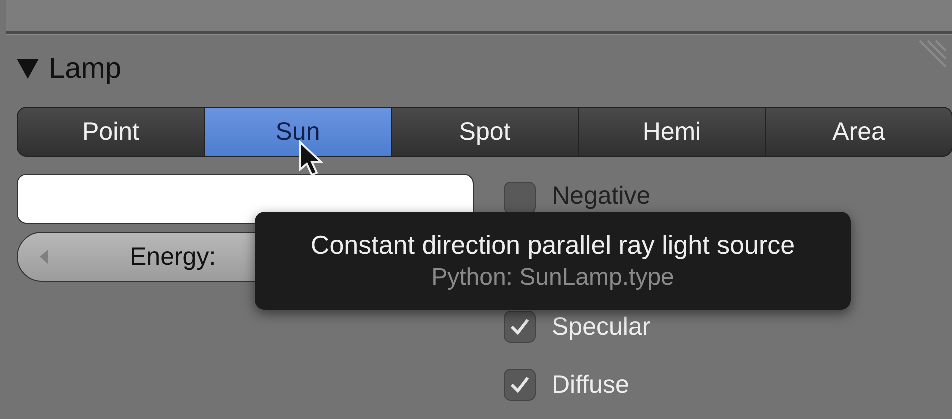  Describe the element at coordinates (298, 132) in the screenshot. I see `lamp-type-tab: Sun` at that location.